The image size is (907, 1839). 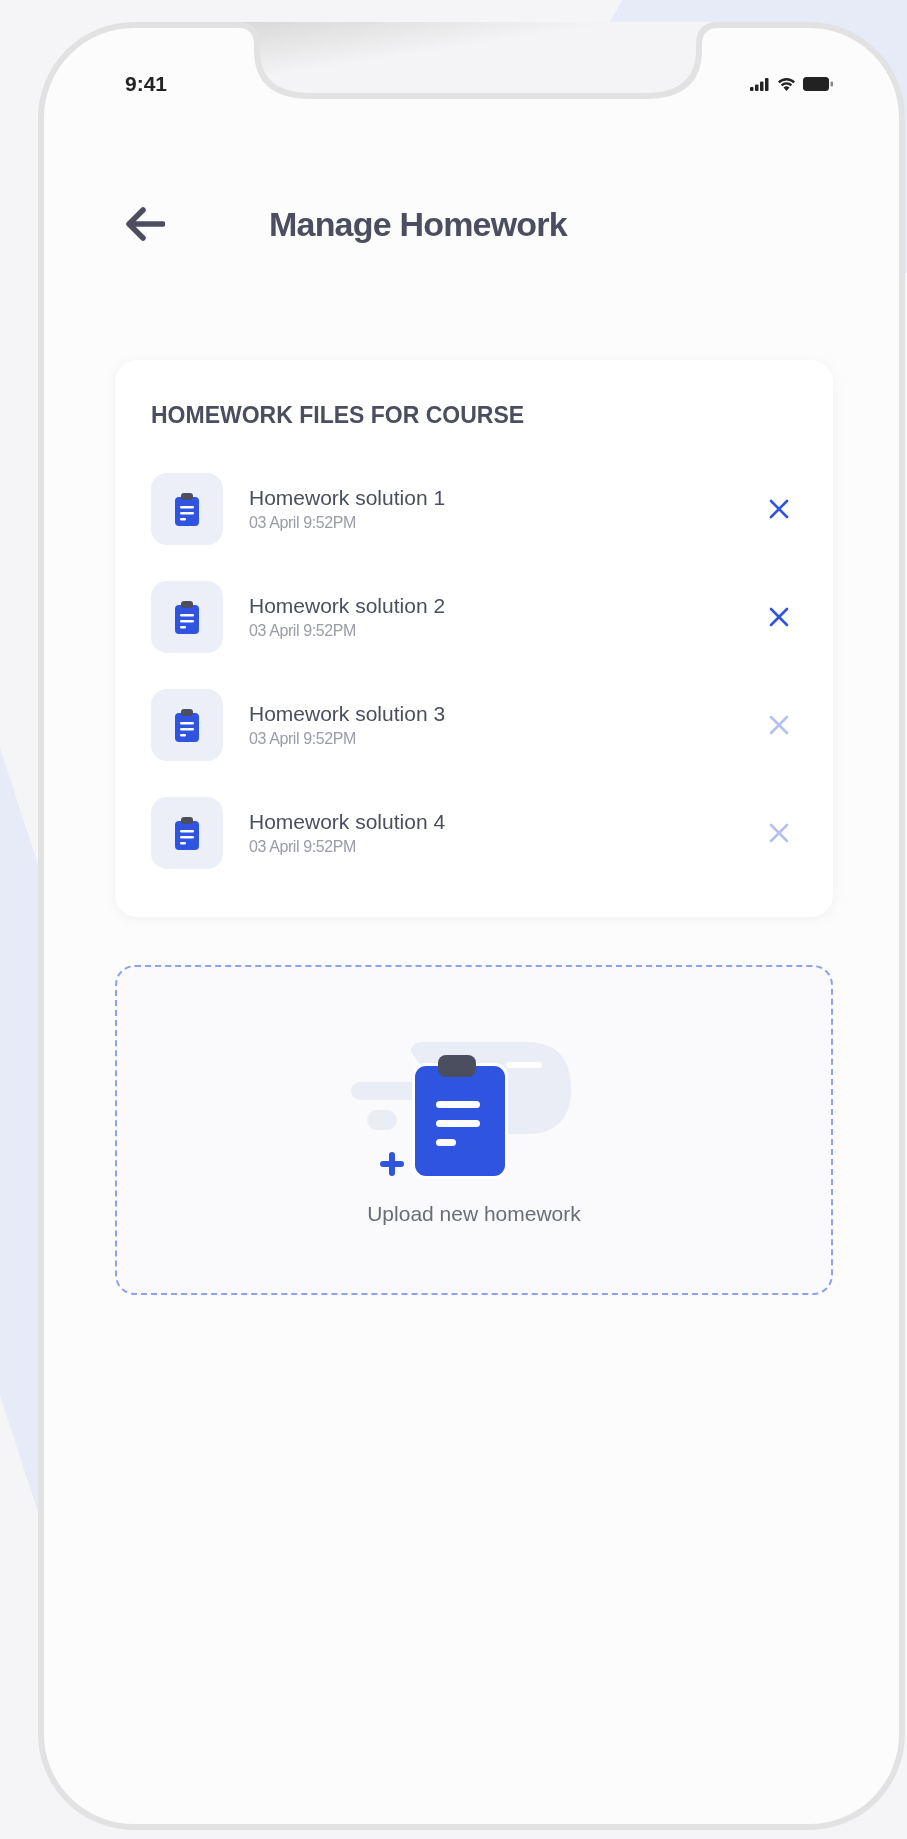 I want to click on card-heading: HOMEWORK FILES FOR COURSE, so click(x=338, y=415).